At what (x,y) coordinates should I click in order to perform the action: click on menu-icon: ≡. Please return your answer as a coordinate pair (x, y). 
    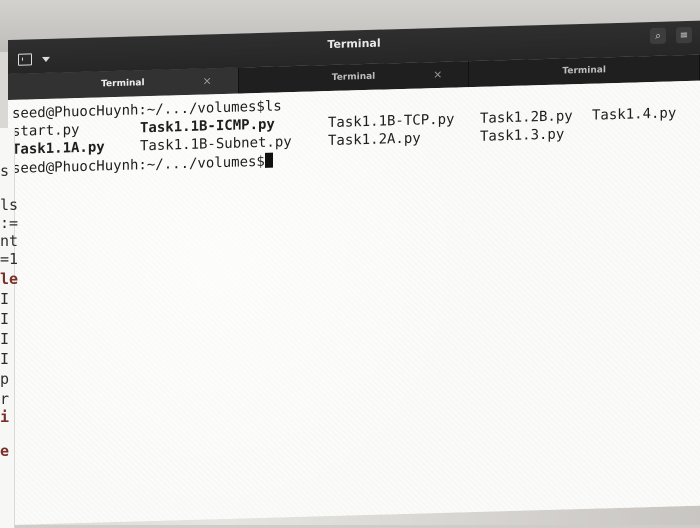
    Looking at the image, I should click on (684, 35).